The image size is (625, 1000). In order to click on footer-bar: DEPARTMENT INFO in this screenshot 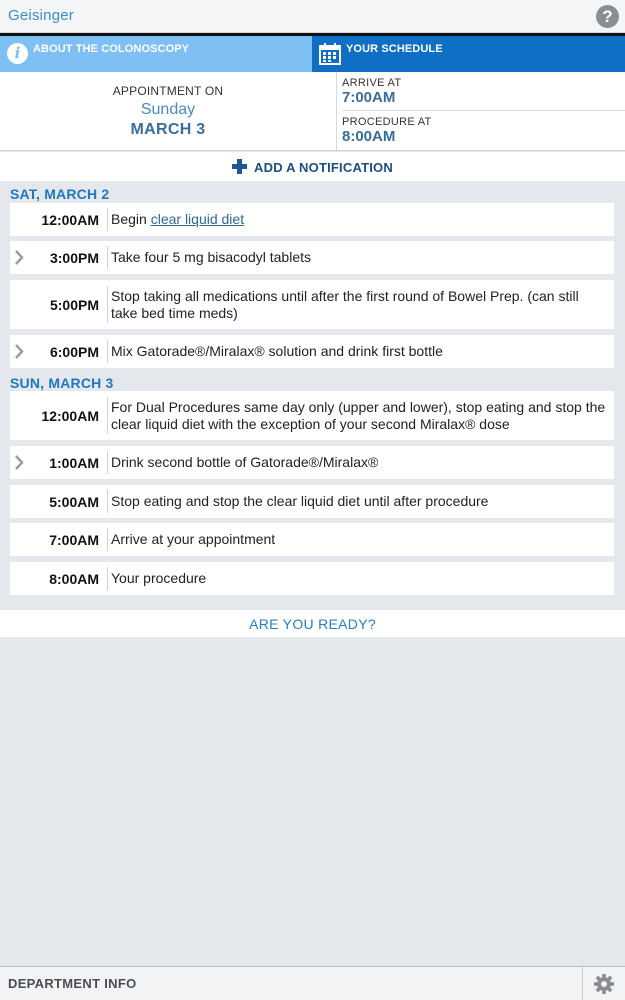, I will do `click(312, 983)`.